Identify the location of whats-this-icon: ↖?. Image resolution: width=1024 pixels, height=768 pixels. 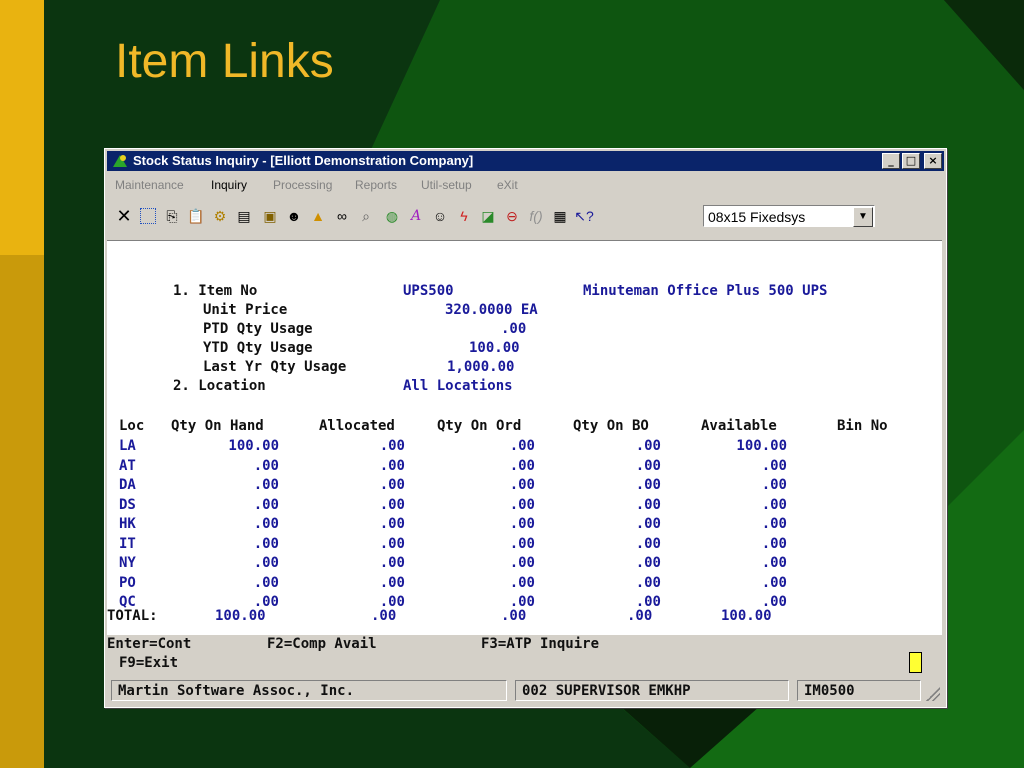
(584, 216).